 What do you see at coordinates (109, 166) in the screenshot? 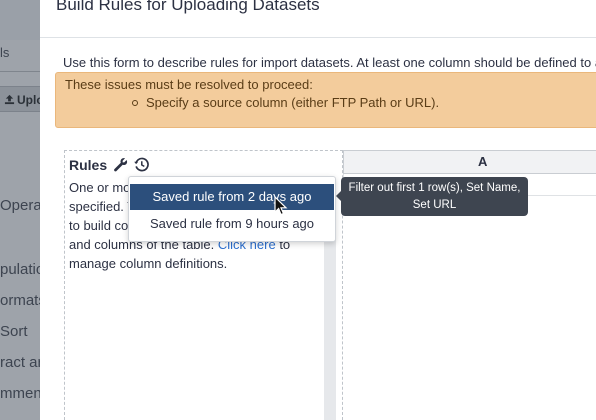
I see `rules-heading: Rules` at bounding box center [109, 166].